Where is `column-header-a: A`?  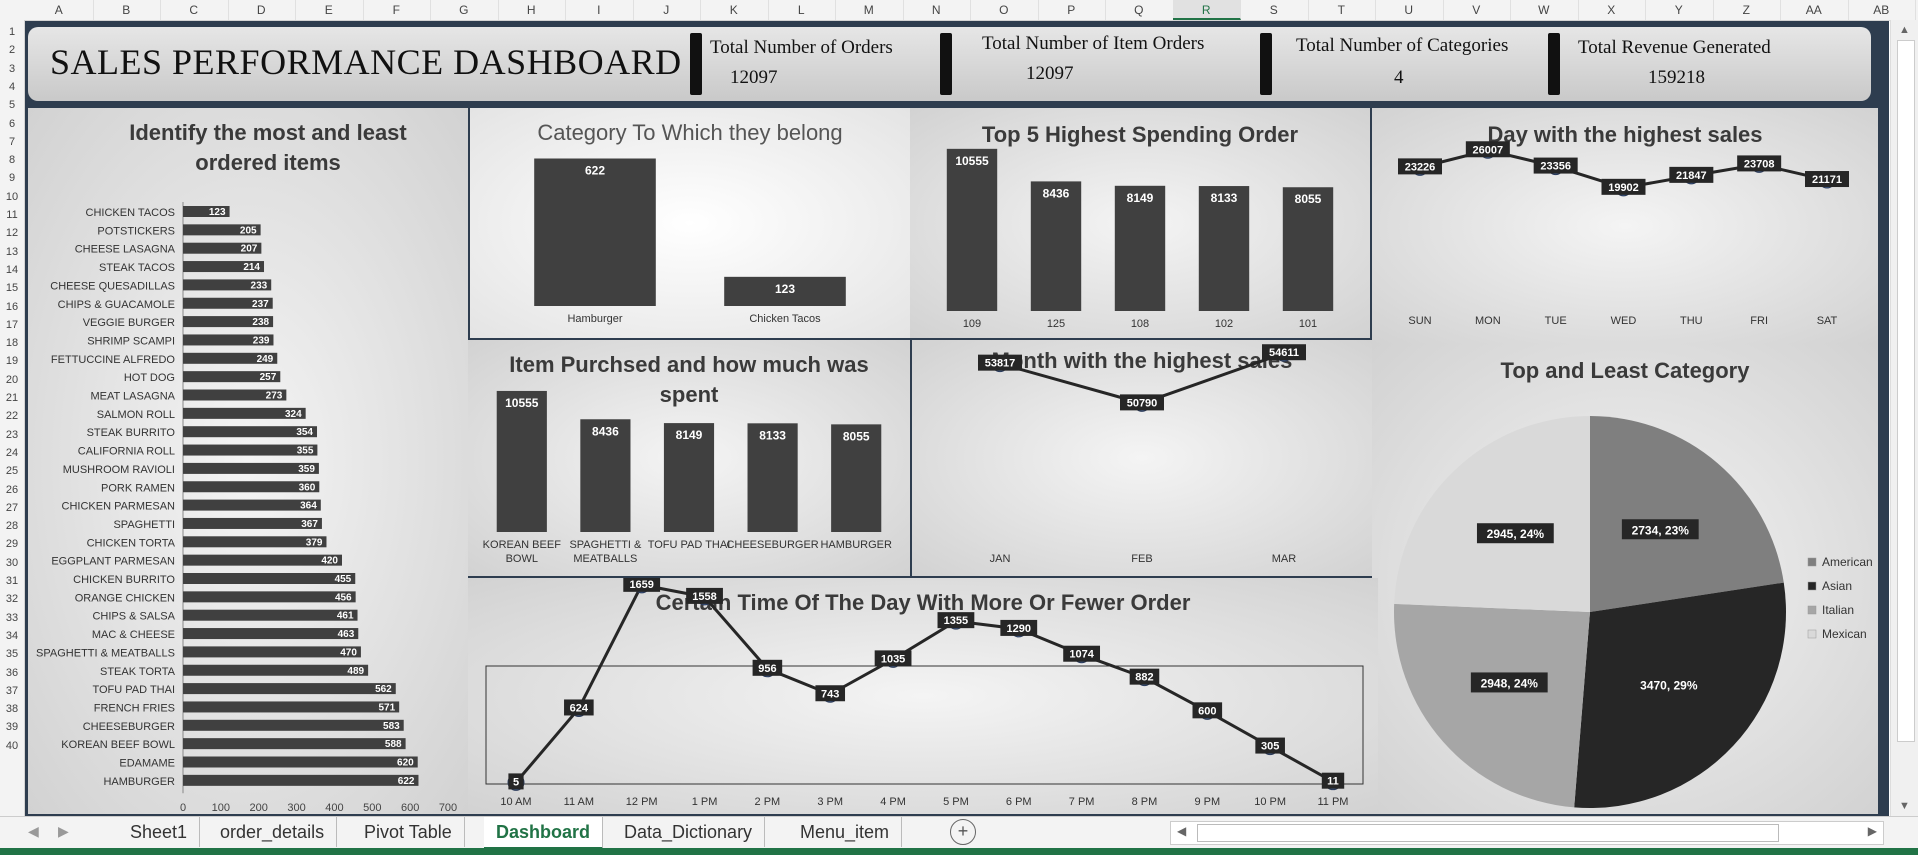
column-header-a: A is located at coordinates (59, 10).